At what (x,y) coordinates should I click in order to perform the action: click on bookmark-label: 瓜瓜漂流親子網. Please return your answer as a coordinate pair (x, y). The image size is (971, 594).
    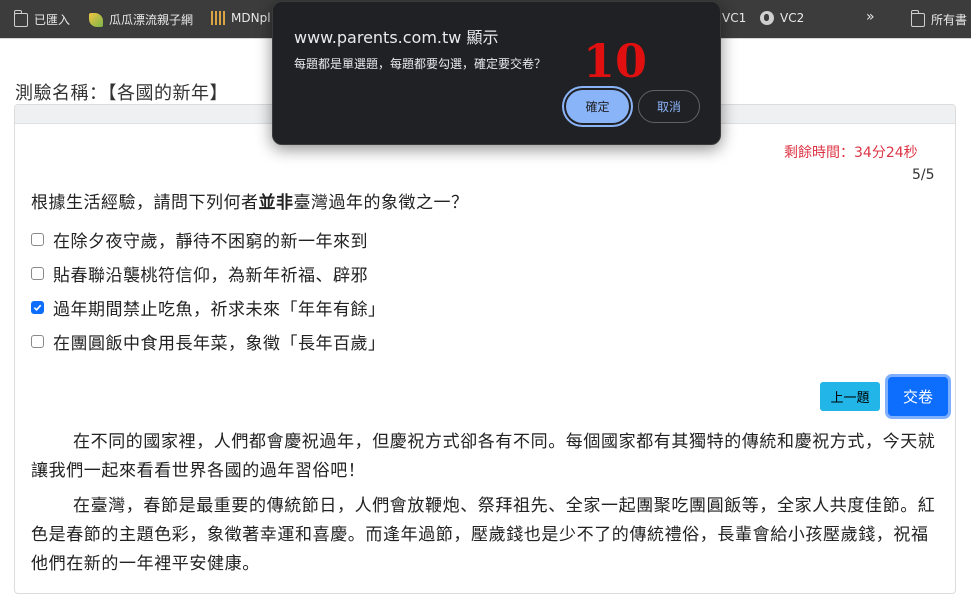
    Looking at the image, I should click on (151, 20).